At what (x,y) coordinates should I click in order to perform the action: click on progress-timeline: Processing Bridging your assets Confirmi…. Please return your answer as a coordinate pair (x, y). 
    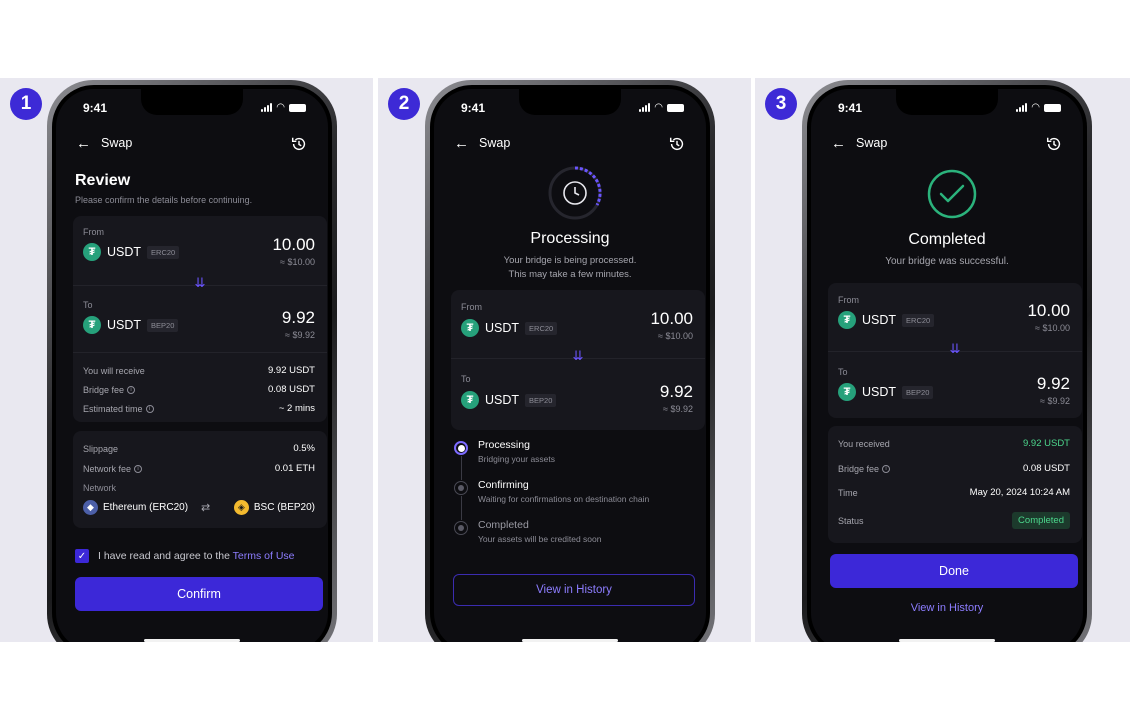
    Looking at the image, I should click on (574, 494).